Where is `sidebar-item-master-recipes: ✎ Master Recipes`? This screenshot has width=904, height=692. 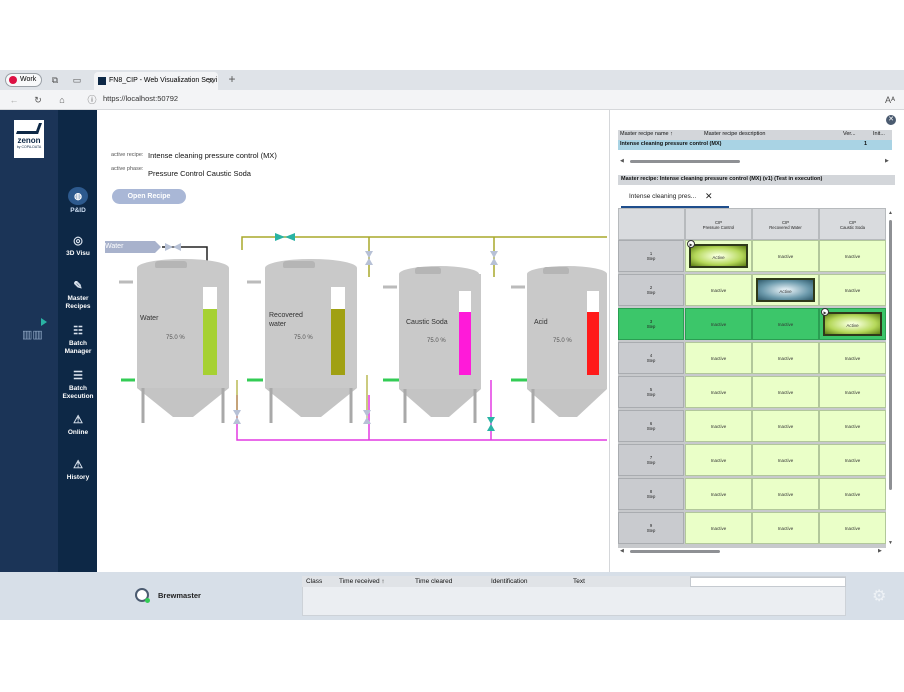 sidebar-item-master-recipes: ✎ Master Recipes is located at coordinates (78, 295).